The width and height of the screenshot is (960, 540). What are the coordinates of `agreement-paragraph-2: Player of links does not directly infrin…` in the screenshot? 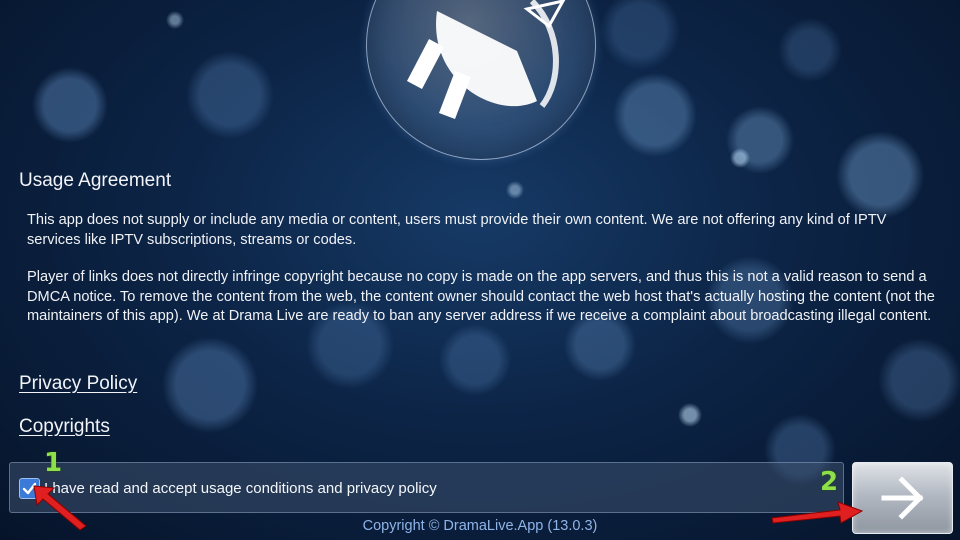 It's located at (481, 296).